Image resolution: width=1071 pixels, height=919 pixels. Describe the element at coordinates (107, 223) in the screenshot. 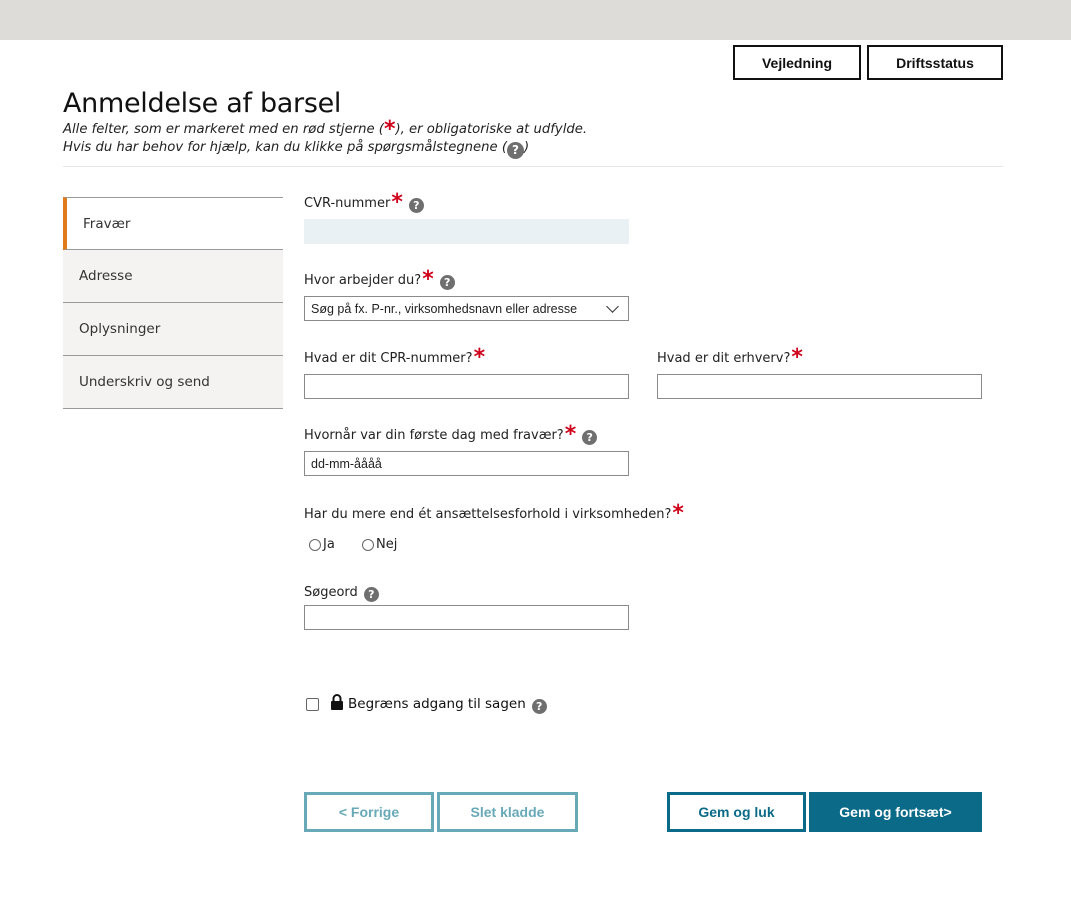

I see `sidebar-item-label: Fravær` at that location.